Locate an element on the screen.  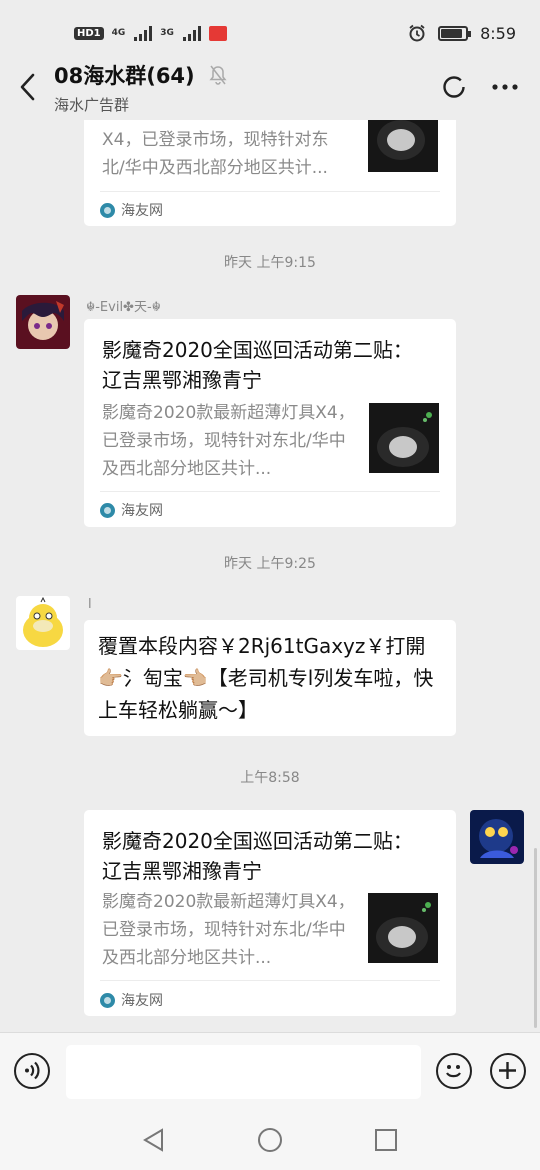
emoji-button is located at coordinates (454, 1071).